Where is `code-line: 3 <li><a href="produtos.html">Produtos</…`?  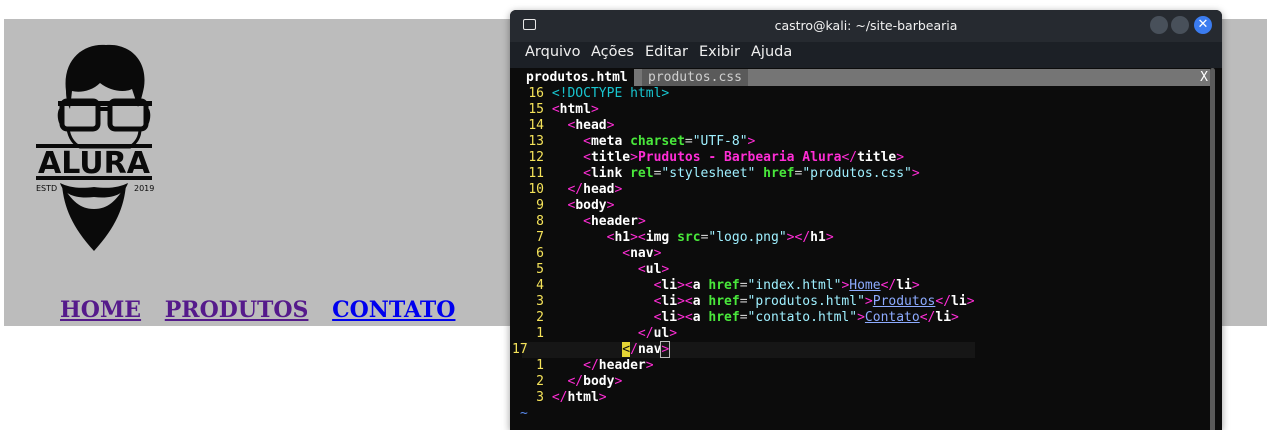
code-line: 3 <li><a href="produtos.html">Produtos</… is located at coordinates (748, 302).